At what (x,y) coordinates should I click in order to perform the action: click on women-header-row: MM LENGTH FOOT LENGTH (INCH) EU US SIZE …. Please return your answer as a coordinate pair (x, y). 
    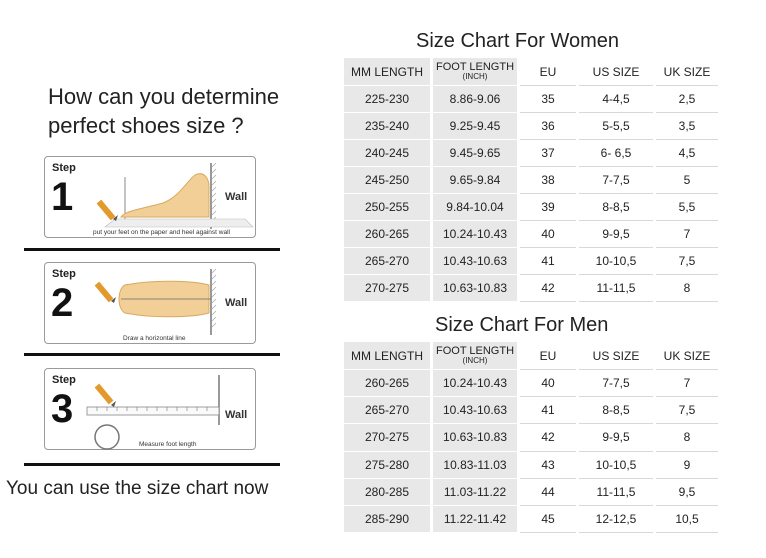
    Looking at the image, I should click on (531, 72).